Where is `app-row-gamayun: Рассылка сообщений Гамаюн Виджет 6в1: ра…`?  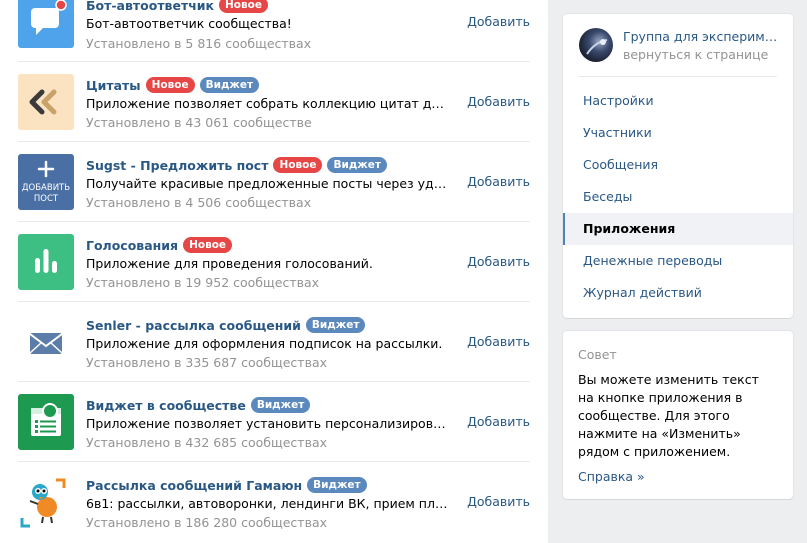
app-row-gamayun: Рассылка сообщений Гамаюн Виджет 6в1: ра… is located at coordinates (274, 502).